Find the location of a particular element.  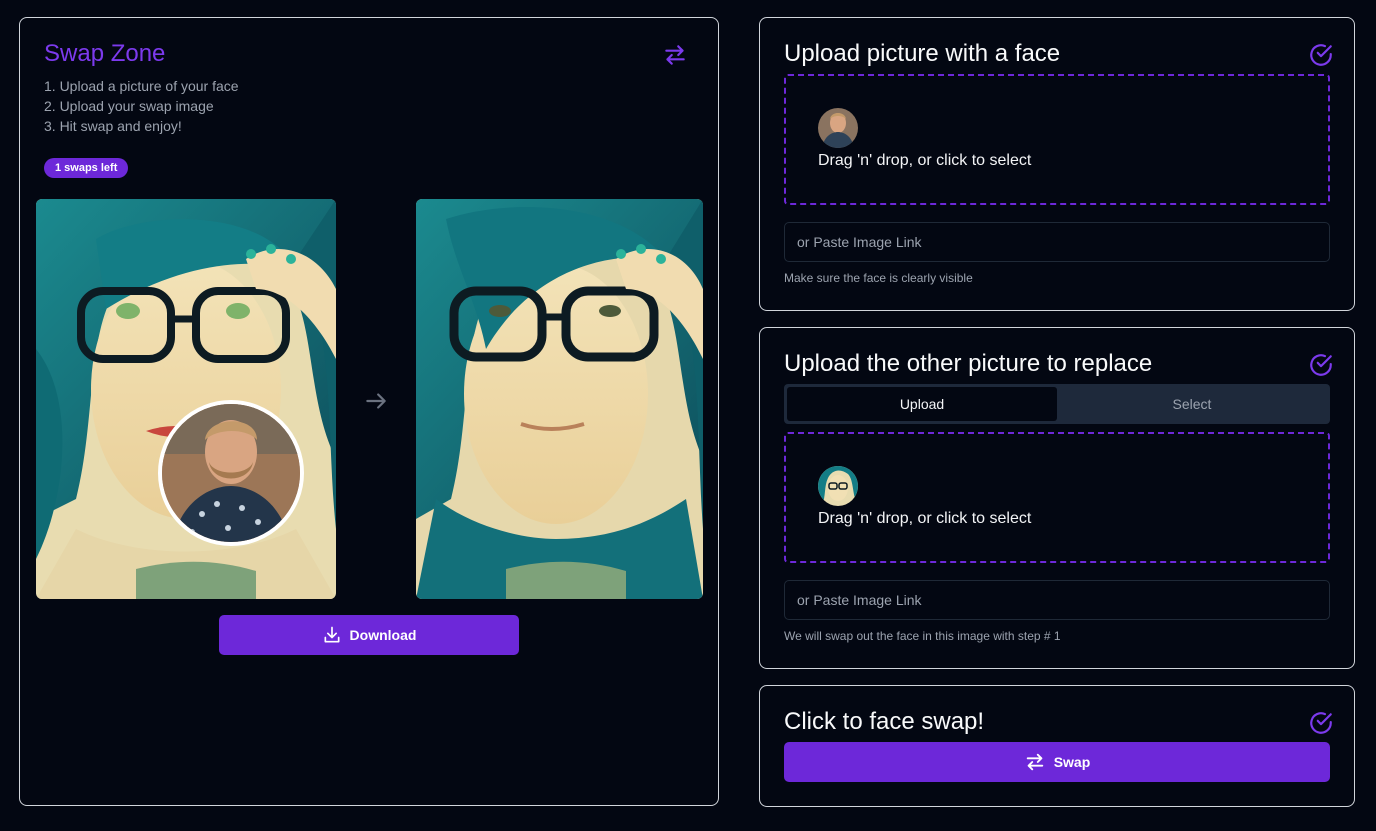

face-image-link-input is located at coordinates (1057, 242).